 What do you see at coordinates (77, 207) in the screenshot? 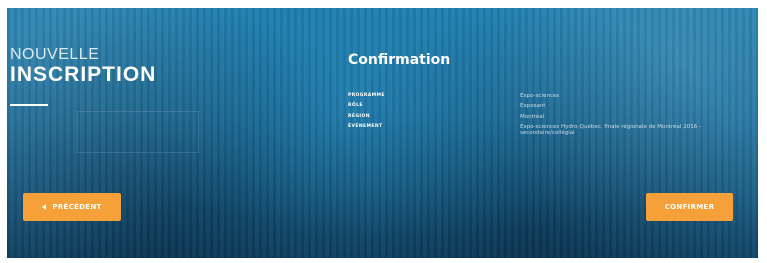
I see `previous-button-label: PRÉCÉDENT` at bounding box center [77, 207].